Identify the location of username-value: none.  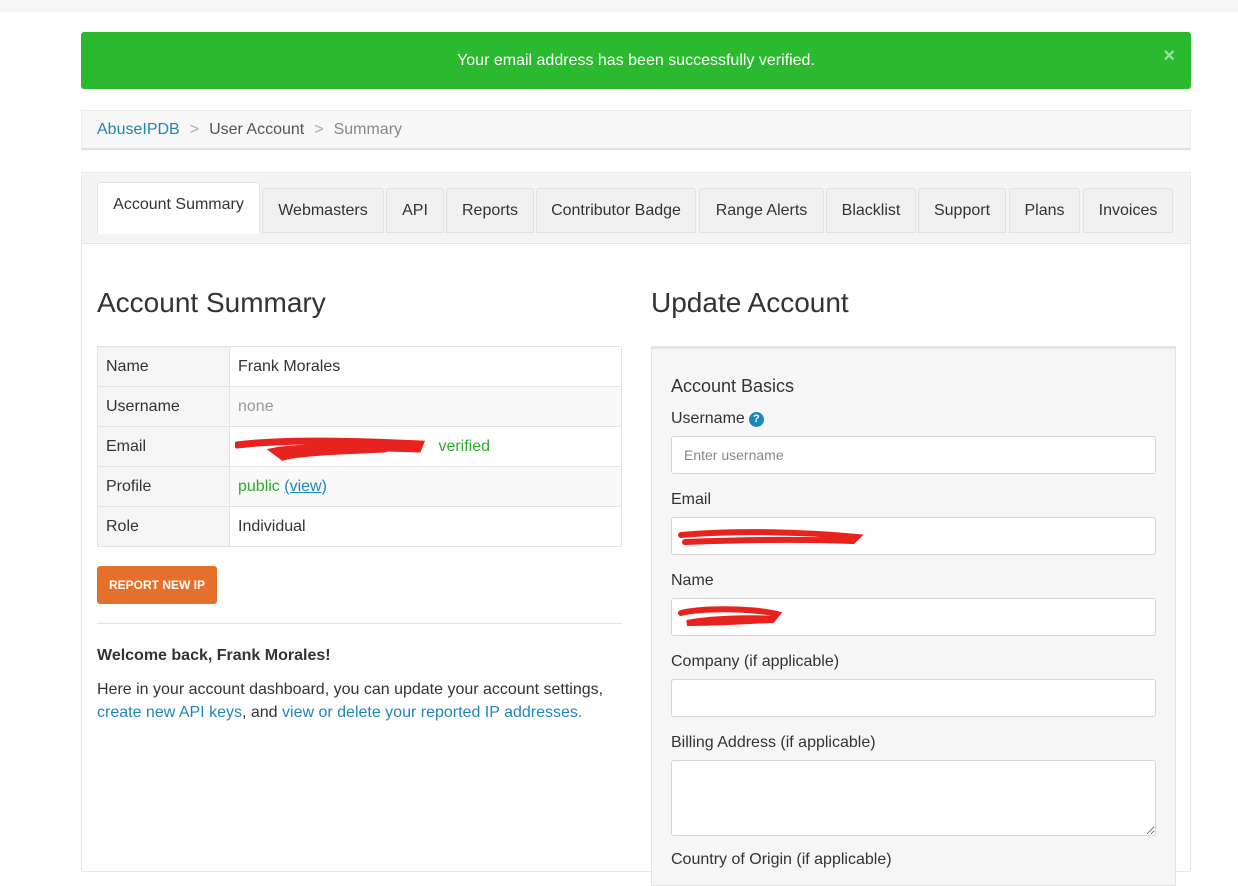
(425, 406).